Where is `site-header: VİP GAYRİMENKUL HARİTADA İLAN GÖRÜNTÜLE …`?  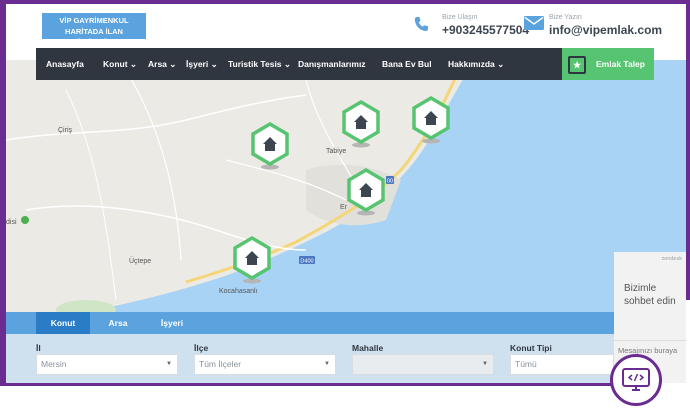
site-header: VİP GAYRİMENKUL HARİTADA İLAN GÖRÜNTÜLE … is located at coordinates (346, 26).